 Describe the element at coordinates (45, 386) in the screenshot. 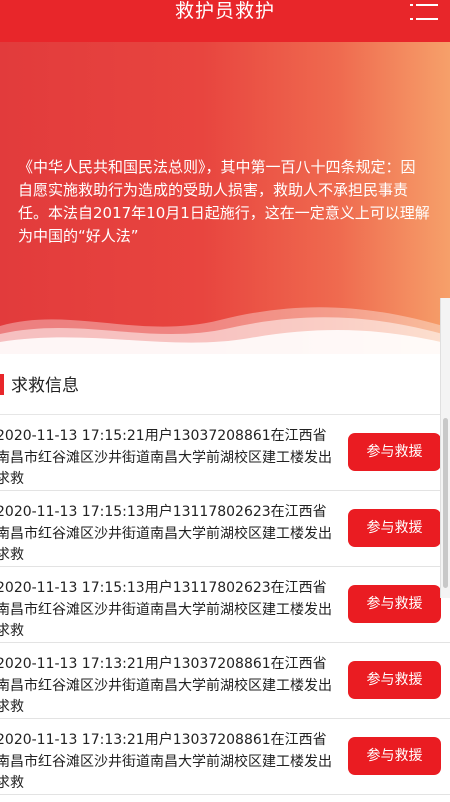

I see `section-title: 求救信息` at that location.